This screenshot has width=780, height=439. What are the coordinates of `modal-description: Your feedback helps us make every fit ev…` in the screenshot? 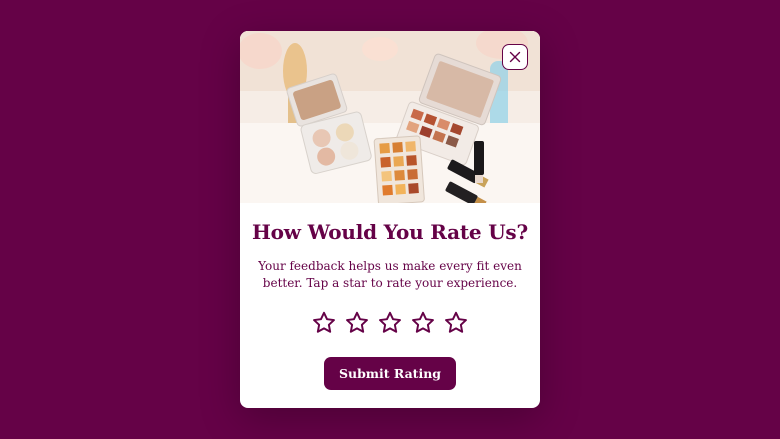 It's located at (390, 274).